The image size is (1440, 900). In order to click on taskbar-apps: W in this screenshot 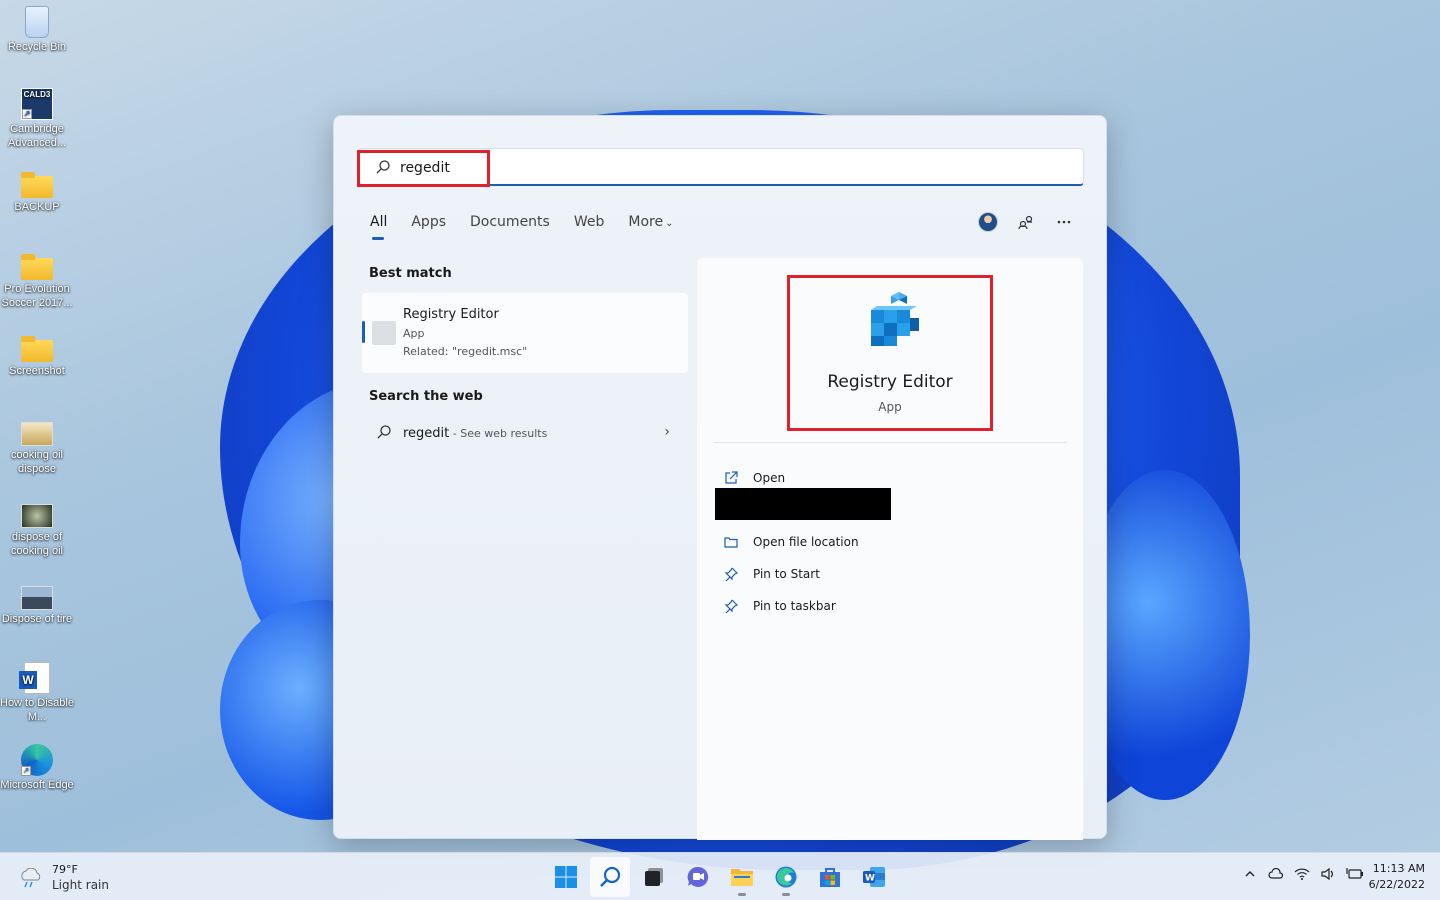, I will do `click(720, 877)`.